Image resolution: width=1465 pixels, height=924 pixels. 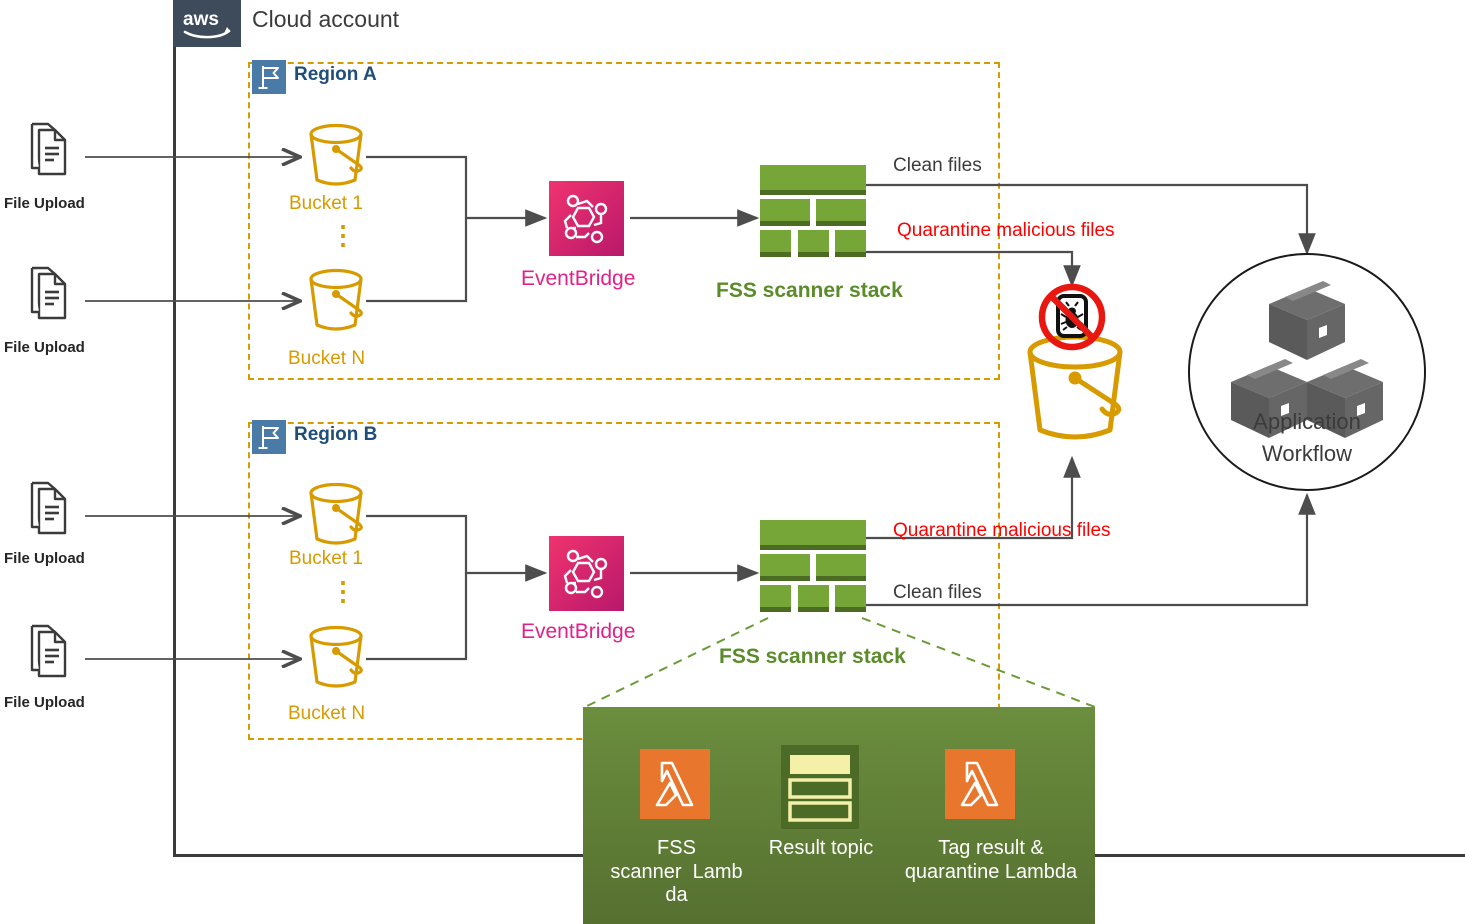 I want to click on bucket-b1, so click(x=336, y=517).